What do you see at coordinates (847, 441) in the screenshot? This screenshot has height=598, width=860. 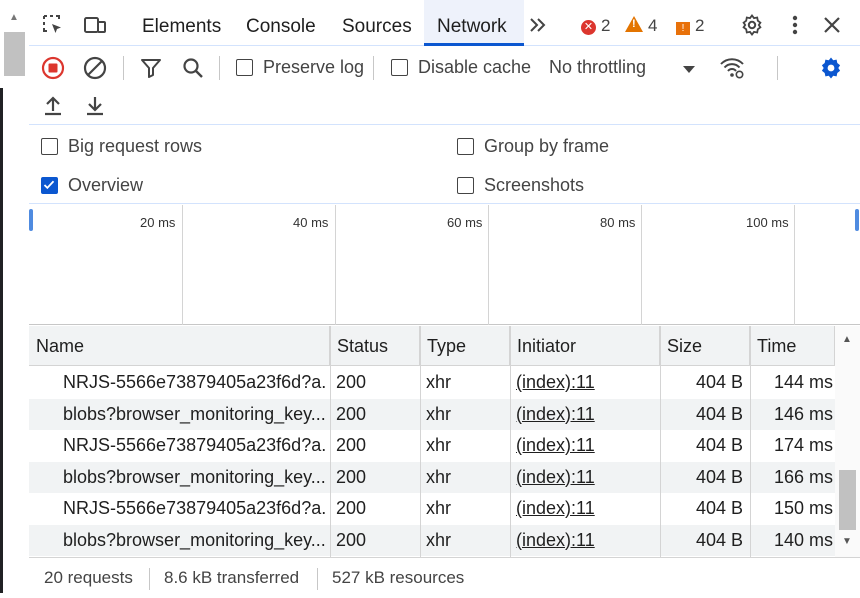 I see `table-scrollbar: ▲ ▼` at bounding box center [847, 441].